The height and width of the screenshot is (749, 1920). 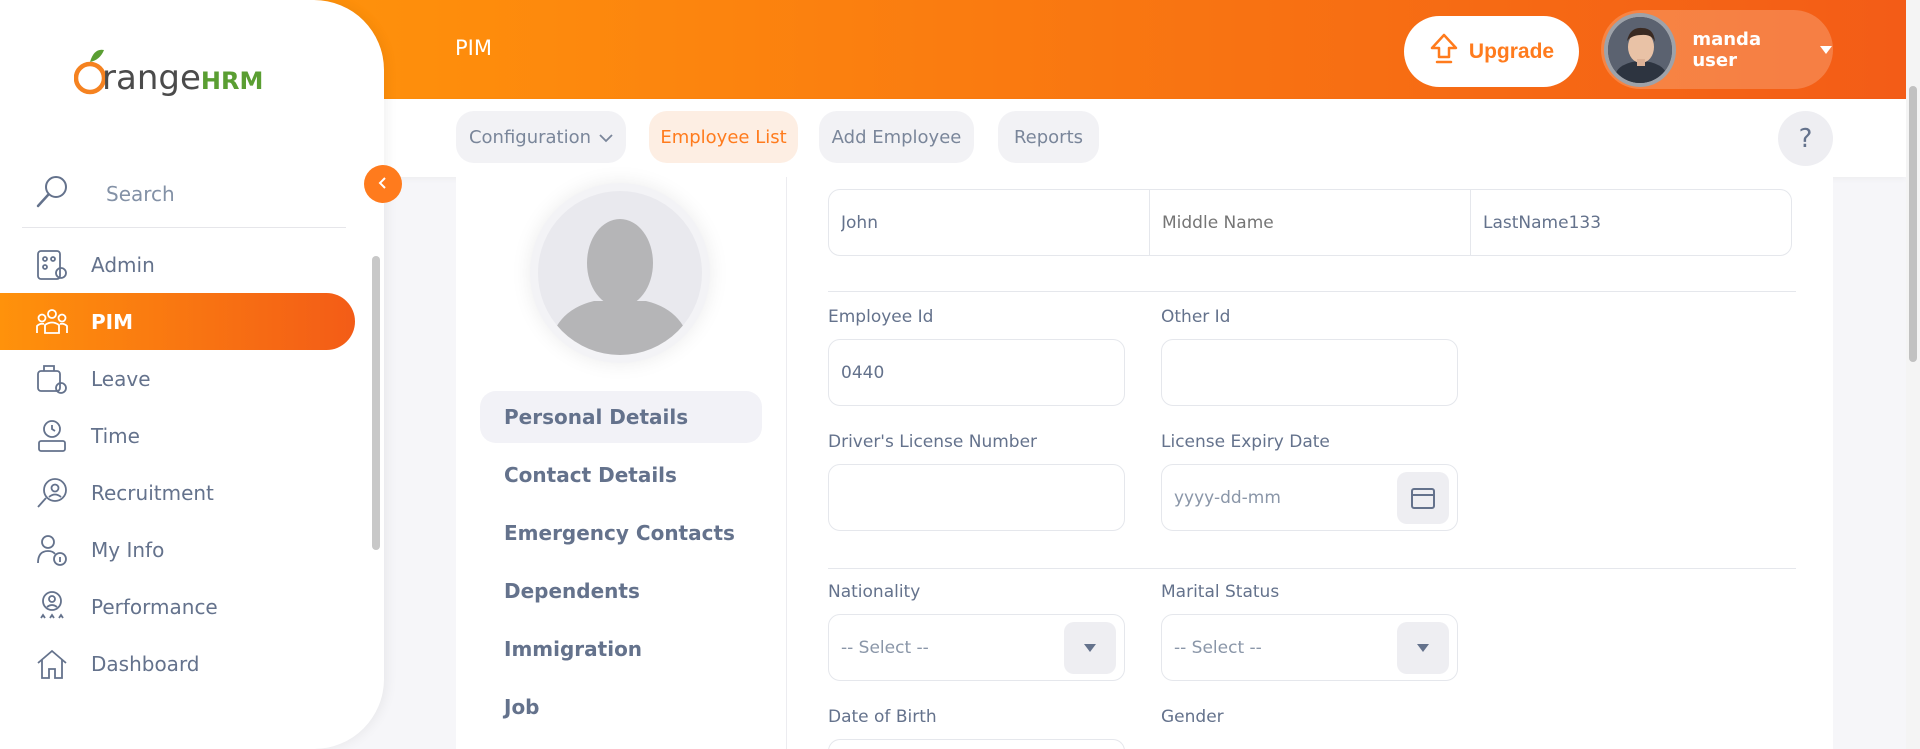 What do you see at coordinates (177, 264) in the screenshot?
I see `sidebar-item-admin: Admin` at bounding box center [177, 264].